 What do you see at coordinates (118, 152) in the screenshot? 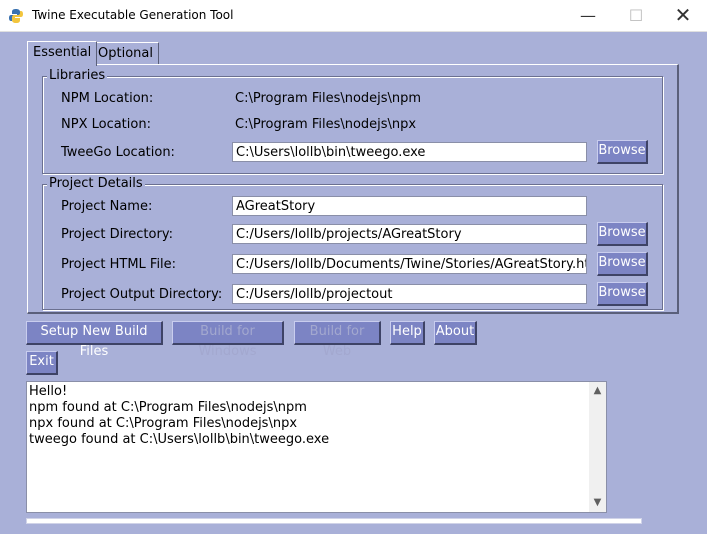
I see `tweego-location-label: TweeGo Location:` at bounding box center [118, 152].